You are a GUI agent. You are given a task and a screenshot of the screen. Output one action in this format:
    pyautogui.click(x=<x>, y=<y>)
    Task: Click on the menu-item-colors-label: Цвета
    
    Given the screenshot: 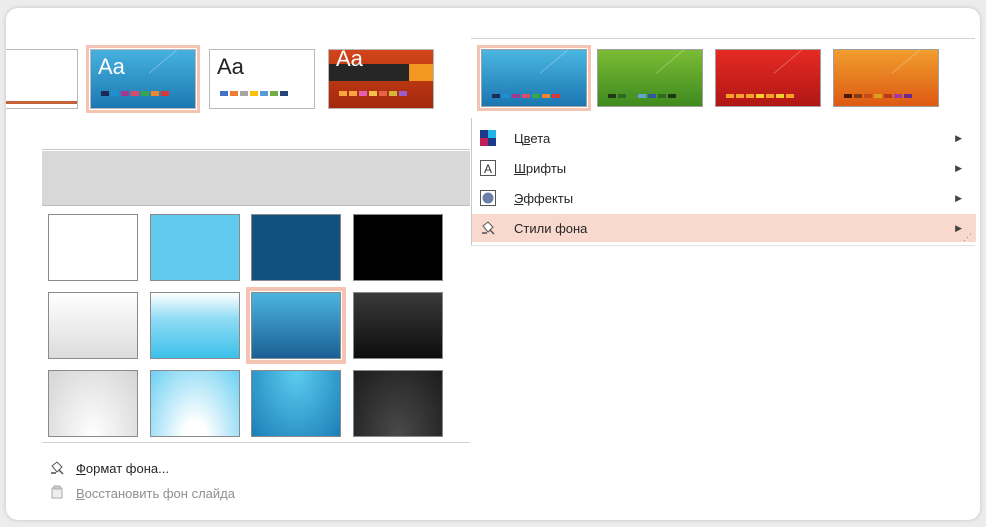 What is the action you would take?
    pyautogui.click(x=532, y=138)
    